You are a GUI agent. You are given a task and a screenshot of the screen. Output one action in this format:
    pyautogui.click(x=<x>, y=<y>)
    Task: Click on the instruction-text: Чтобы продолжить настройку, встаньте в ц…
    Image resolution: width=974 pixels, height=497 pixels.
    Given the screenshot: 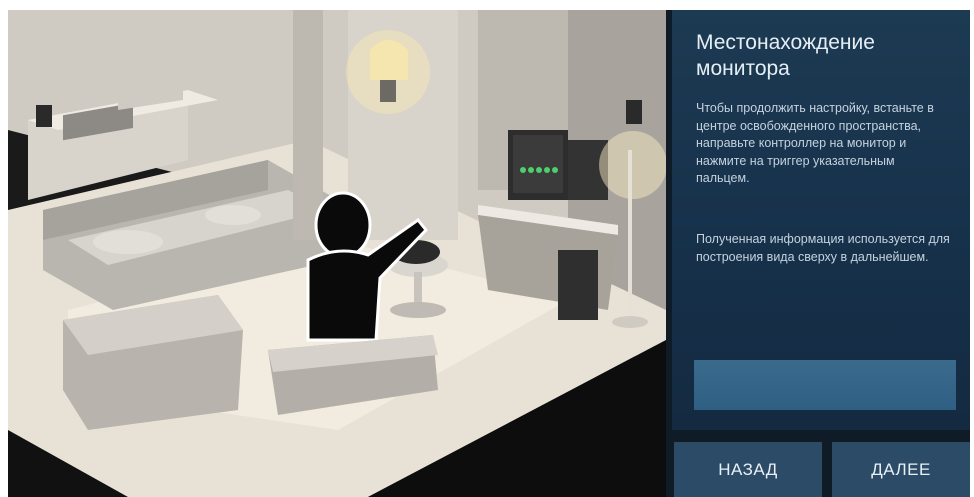 What is the action you would take?
    pyautogui.click(x=815, y=143)
    